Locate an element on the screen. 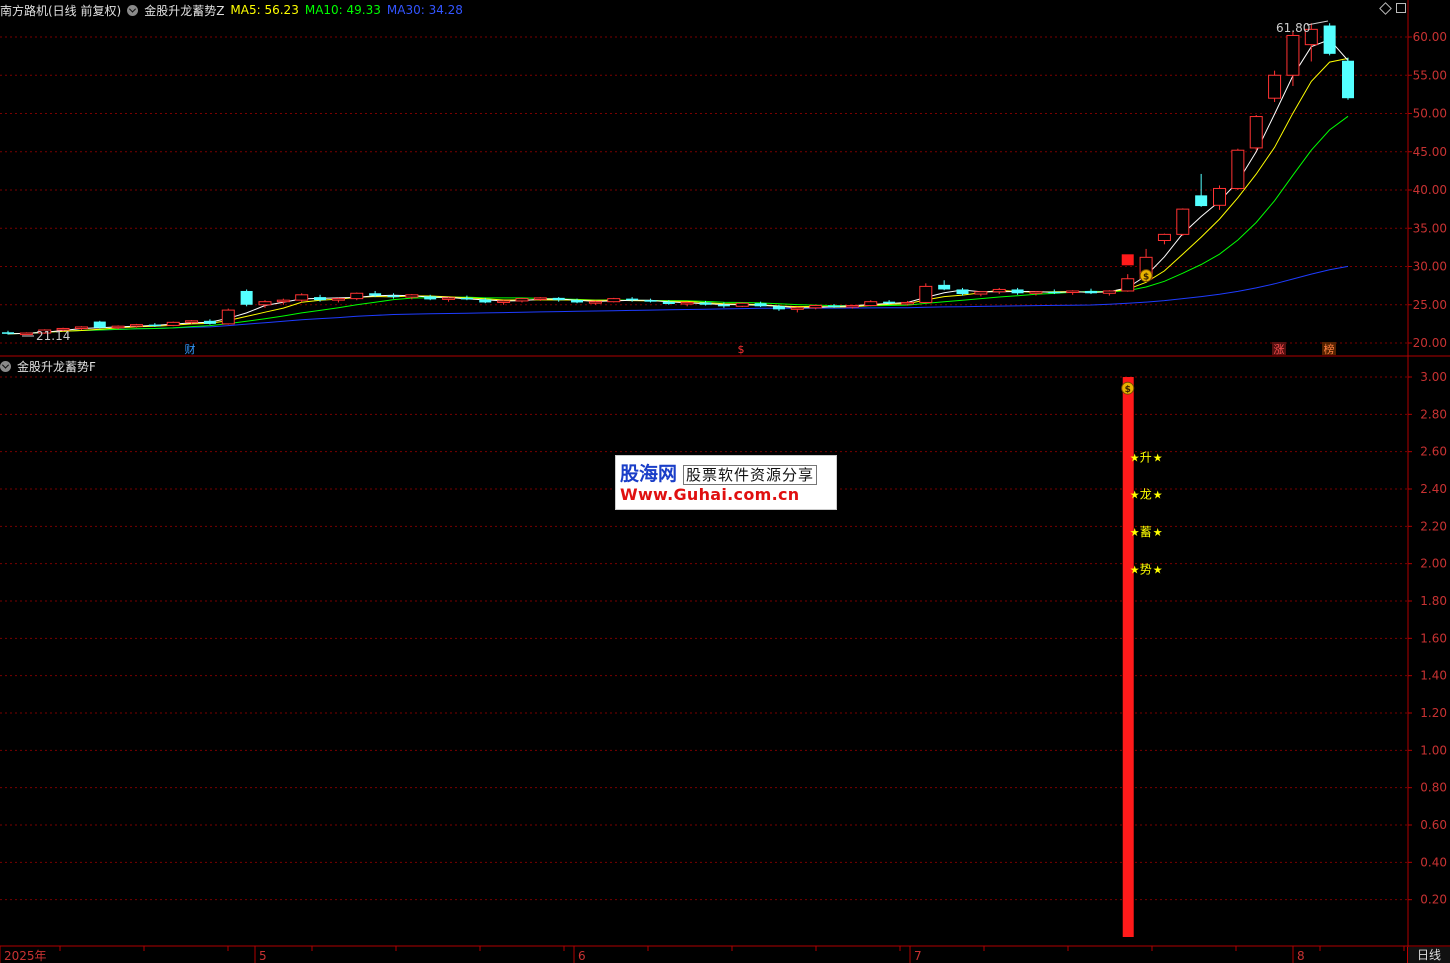 The height and width of the screenshot is (963, 1450). ma5-value: MA5: 56.23 is located at coordinates (264, 10).